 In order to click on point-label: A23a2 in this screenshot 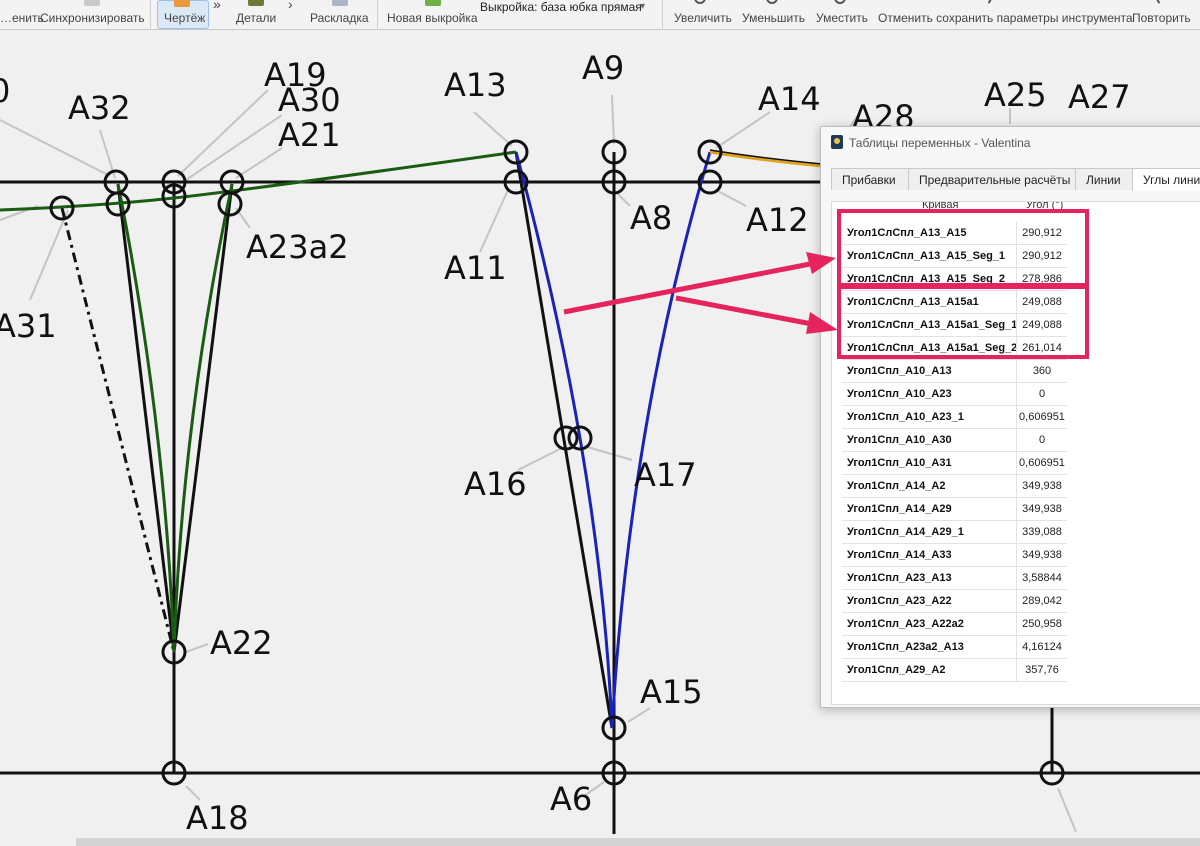, I will do `click(297, 247)`.